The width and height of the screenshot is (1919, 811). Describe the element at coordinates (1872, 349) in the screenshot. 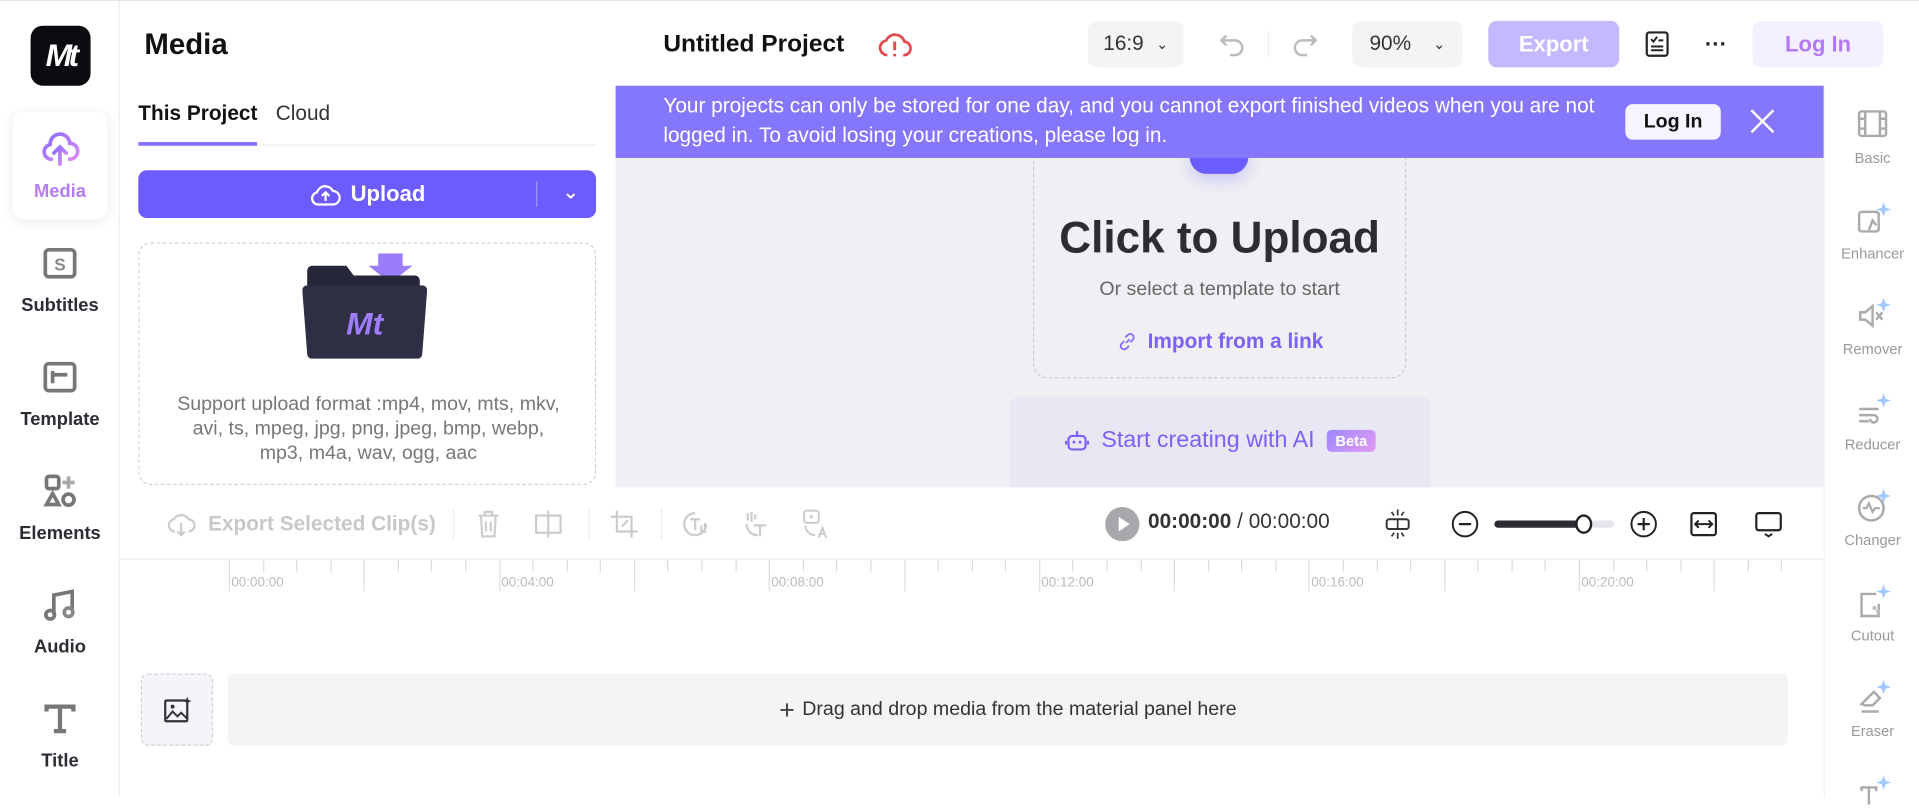

I see `tool-label: Remover` at that location.